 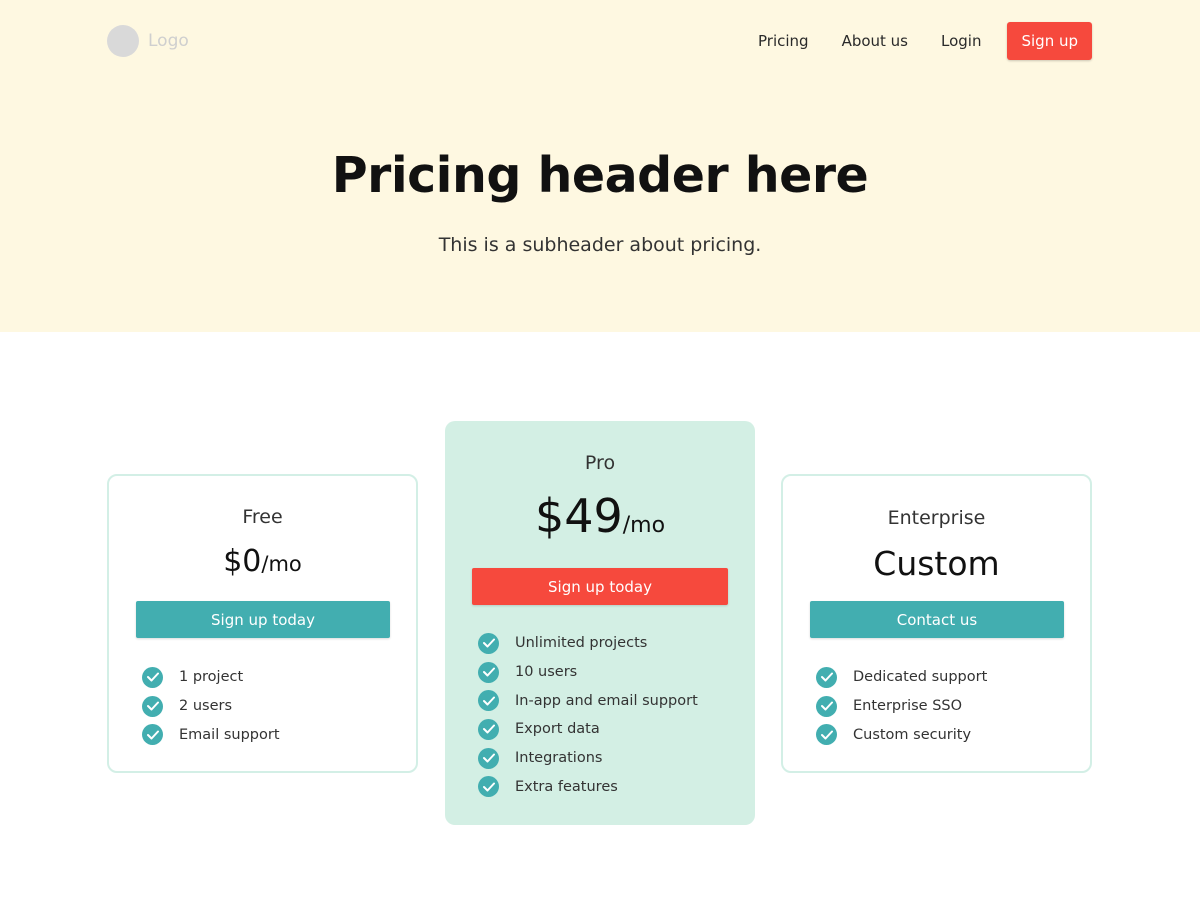 I want to click on feature-label: Extra features, so click(x=566, y=786).